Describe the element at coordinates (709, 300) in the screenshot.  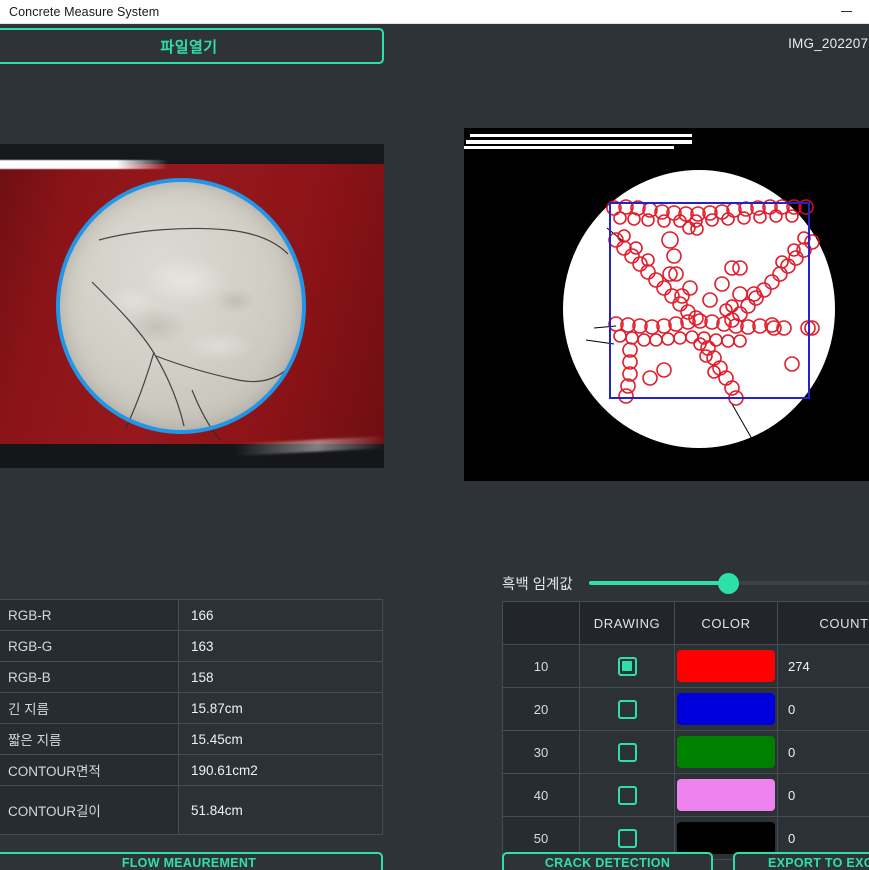
I see `detection-bounding-box` at that location.